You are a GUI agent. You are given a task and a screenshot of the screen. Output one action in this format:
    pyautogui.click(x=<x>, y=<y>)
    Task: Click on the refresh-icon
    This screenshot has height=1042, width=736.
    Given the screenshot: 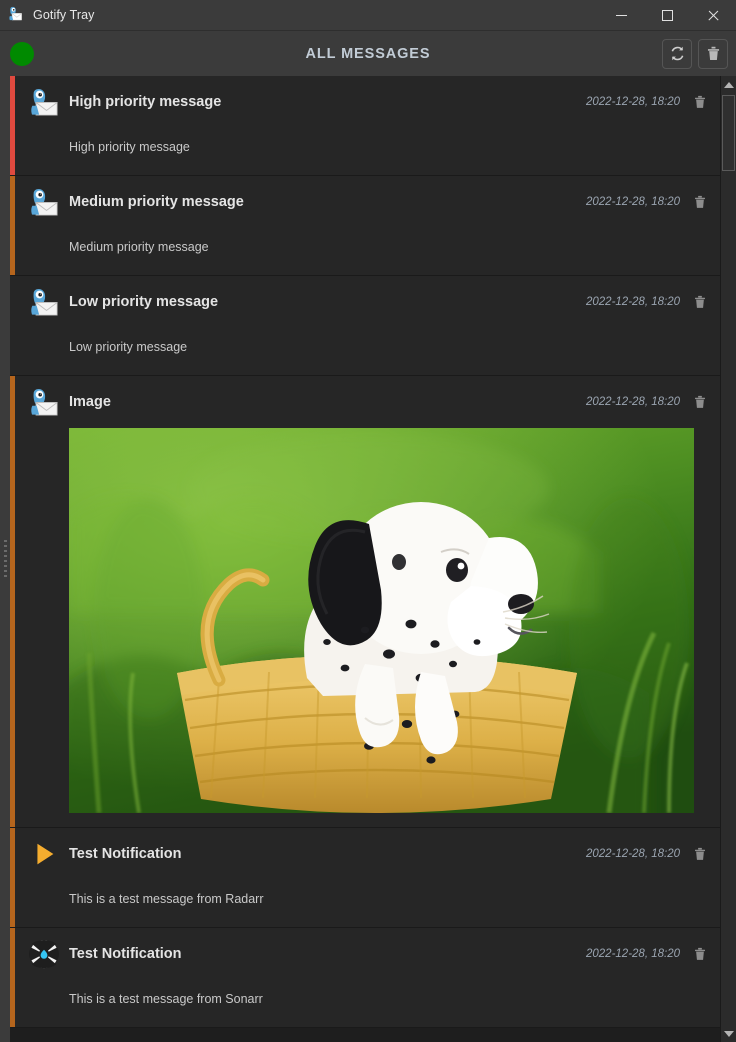 What is the action you would take?
    pyautogui.click(x=677, y=53)
    